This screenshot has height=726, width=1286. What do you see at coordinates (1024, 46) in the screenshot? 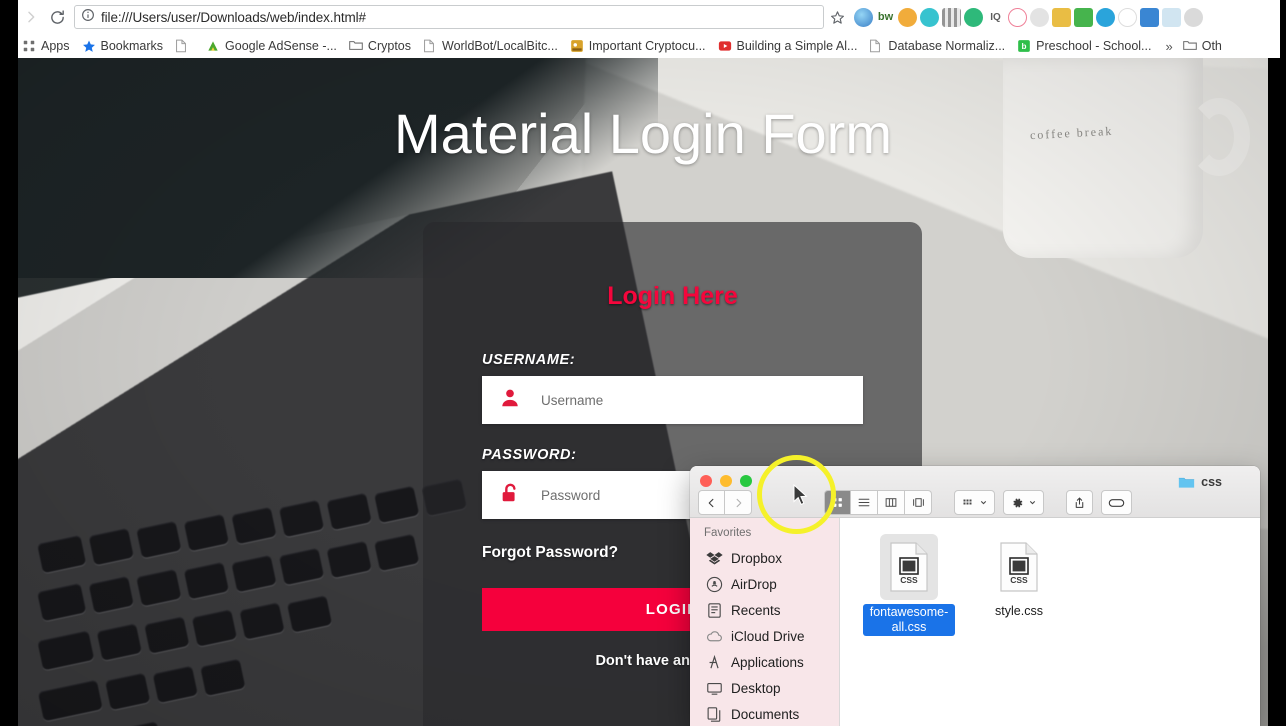
I see `svg-text: b` at bounding box center [1024, 46].